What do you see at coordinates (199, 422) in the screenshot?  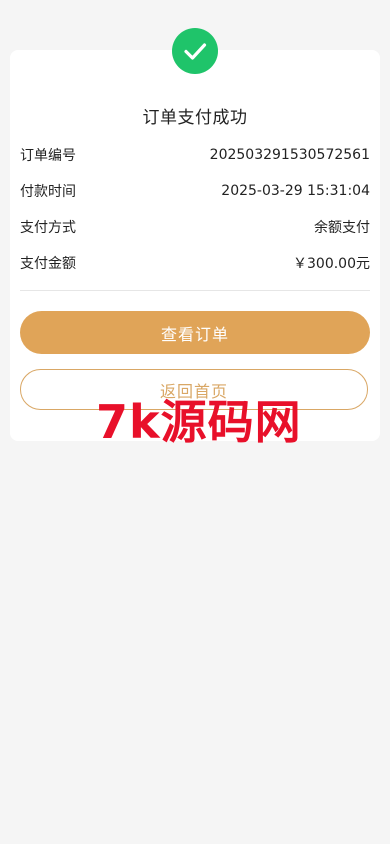 I see `watermark: 7k源码网` at bounding box center [199, 422].